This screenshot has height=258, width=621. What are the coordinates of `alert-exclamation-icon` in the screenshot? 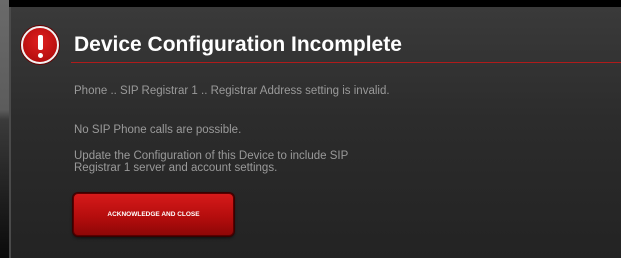 It's located at (40, 45).